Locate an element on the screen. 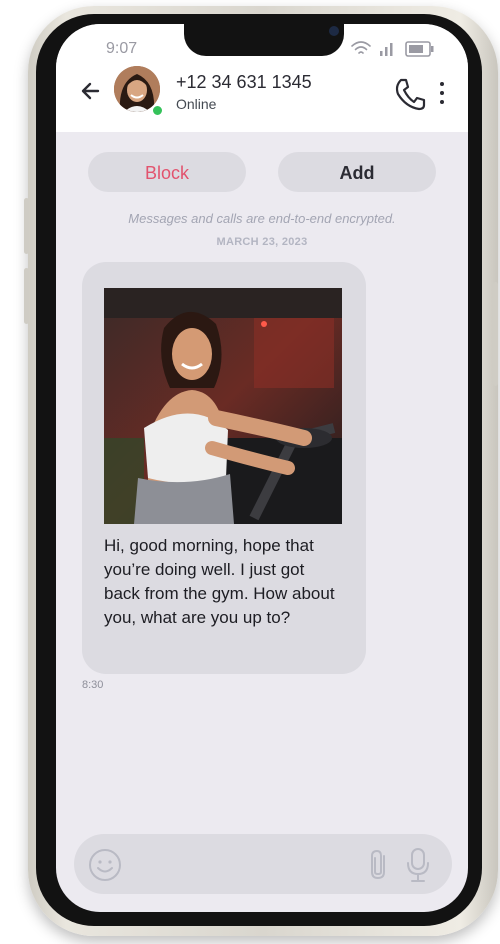  status-time: 9:07 is located at coordinates (122, 48).